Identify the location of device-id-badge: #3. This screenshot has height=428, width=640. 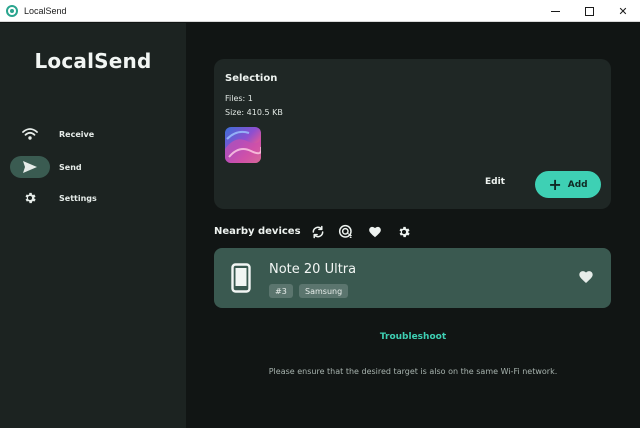
(281, 291).